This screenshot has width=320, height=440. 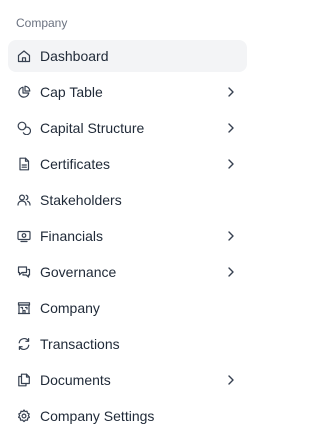 I want to click on sidebar-item-documents: Documents, so click(x=127, y=380).